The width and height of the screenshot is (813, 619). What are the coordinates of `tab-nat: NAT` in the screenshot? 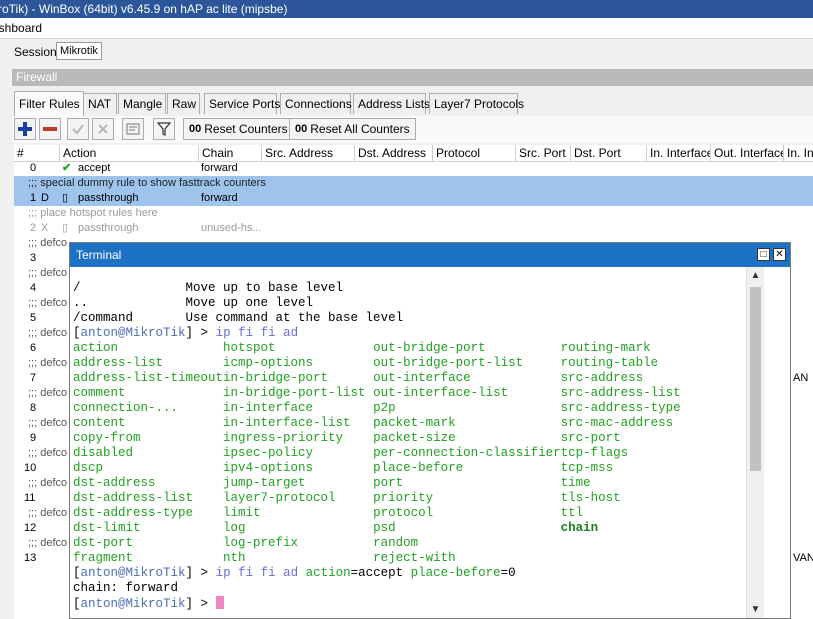 It's located at (100, 103).